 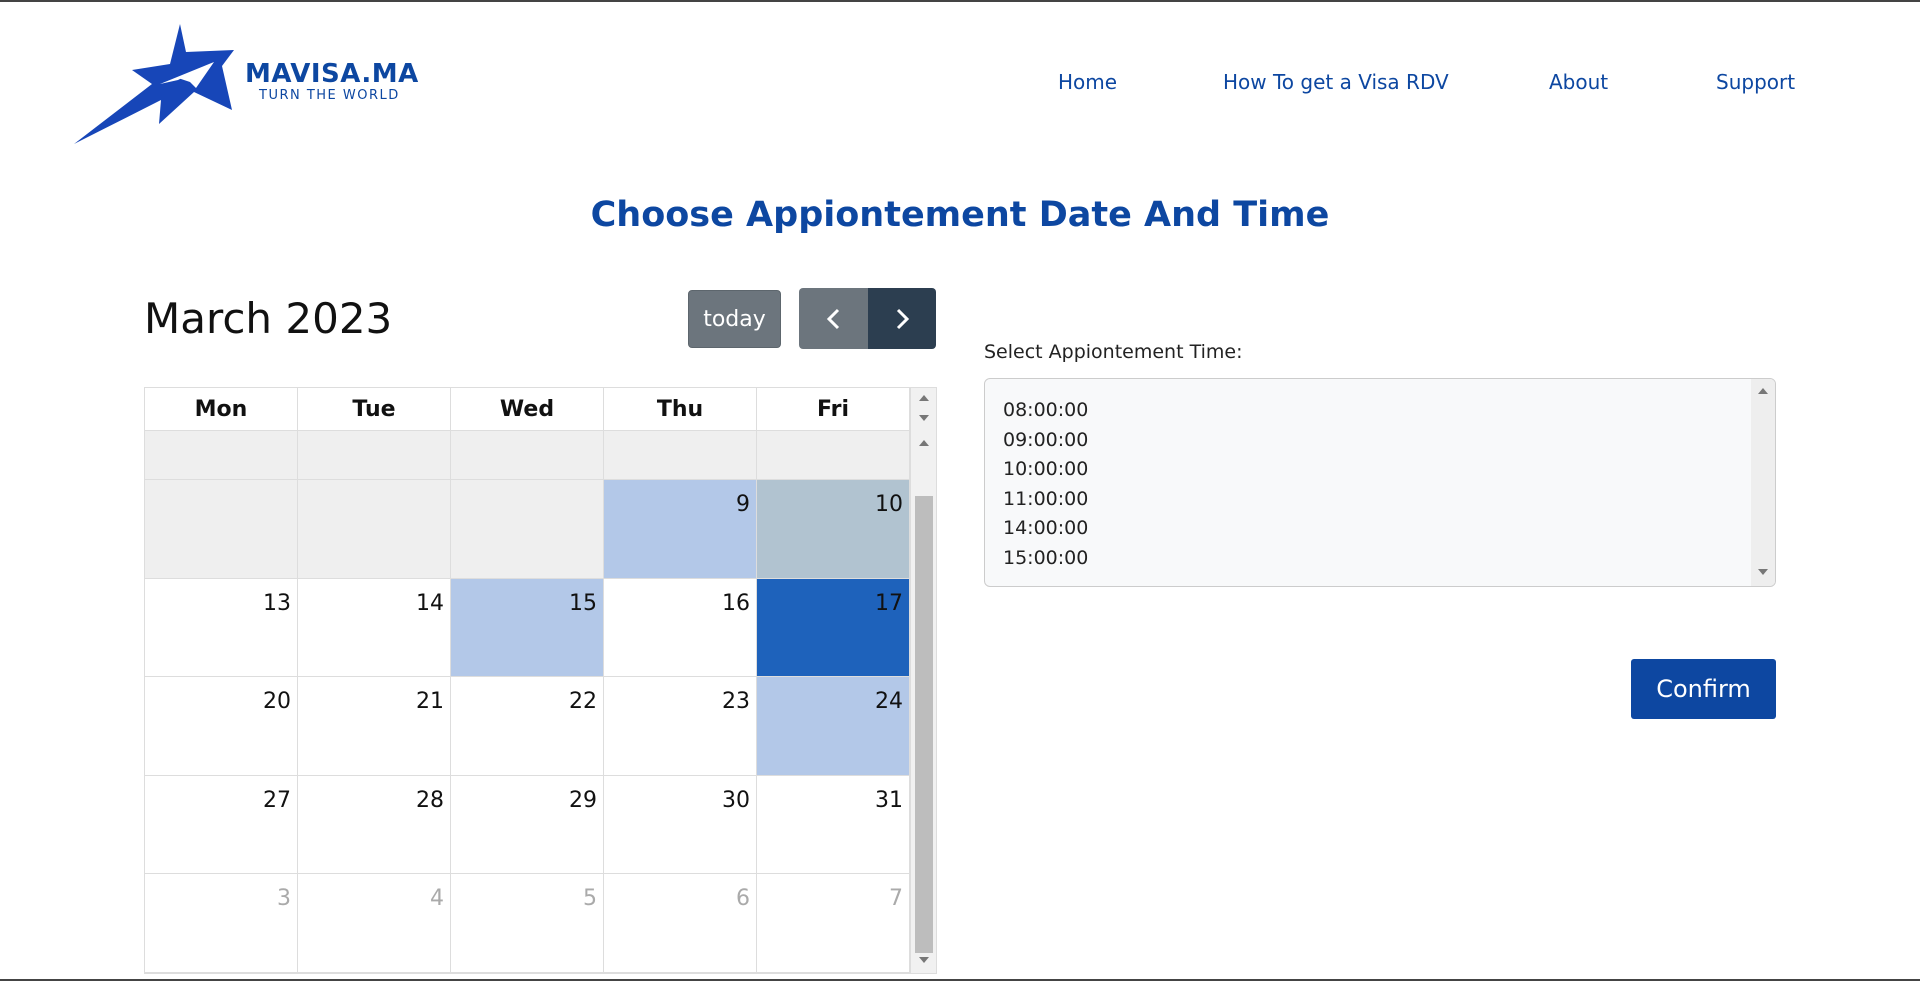 What do you see at coordinates (374, 628) in the screenshot?
I see `calendar-day: 14` at bounding box center [374, 628].